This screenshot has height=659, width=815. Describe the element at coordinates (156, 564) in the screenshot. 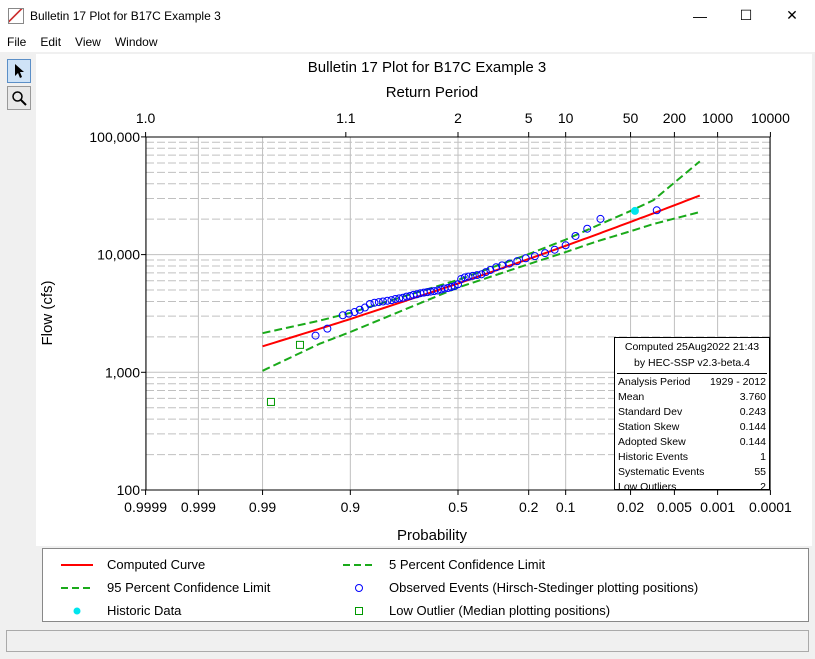

I see `legend-label: Computed Curve` at that location.